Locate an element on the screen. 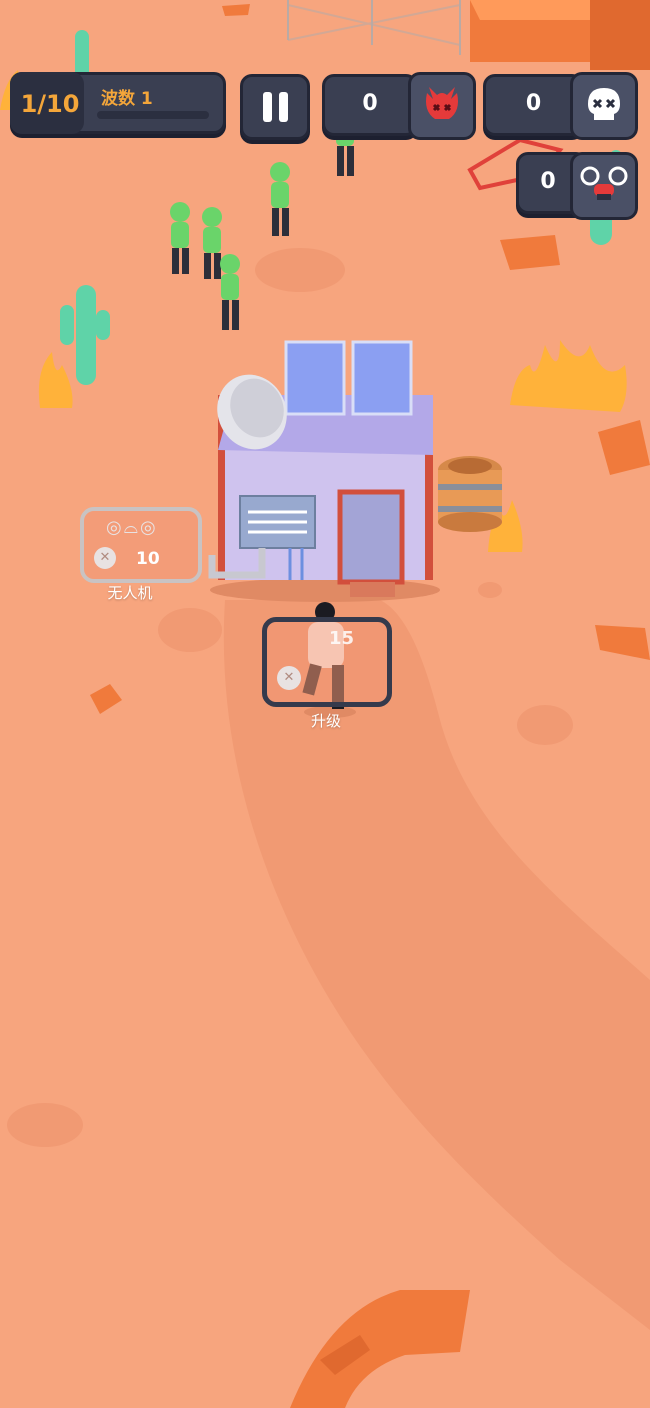 The height and width of the screenshot is (1408, 650). pause-icon is located at coordinates (275, 107).